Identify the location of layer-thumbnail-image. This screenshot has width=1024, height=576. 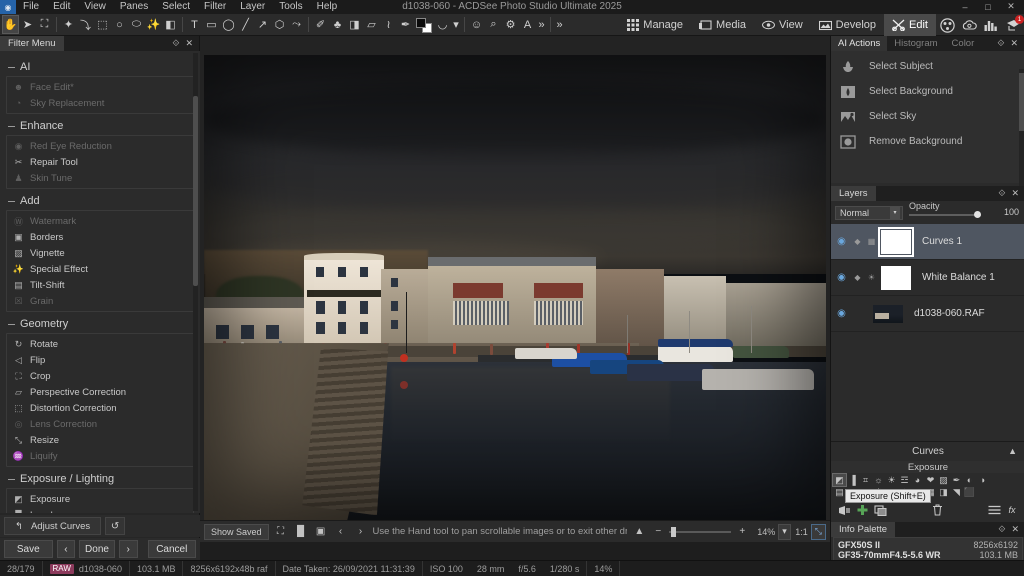
(888, 313).